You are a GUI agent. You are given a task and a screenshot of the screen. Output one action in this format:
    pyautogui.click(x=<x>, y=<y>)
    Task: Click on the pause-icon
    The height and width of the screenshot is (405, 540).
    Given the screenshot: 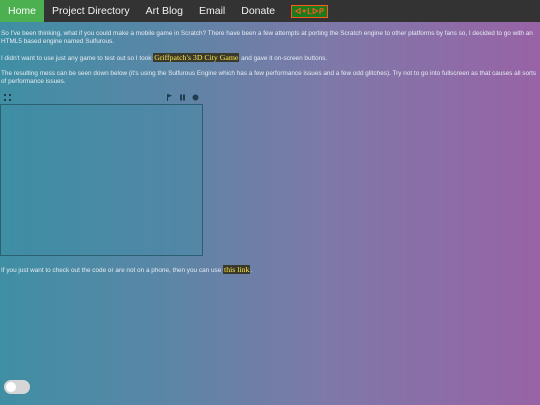 What is the action you would take?
    pyautogui.click(x=182, y=97)
    